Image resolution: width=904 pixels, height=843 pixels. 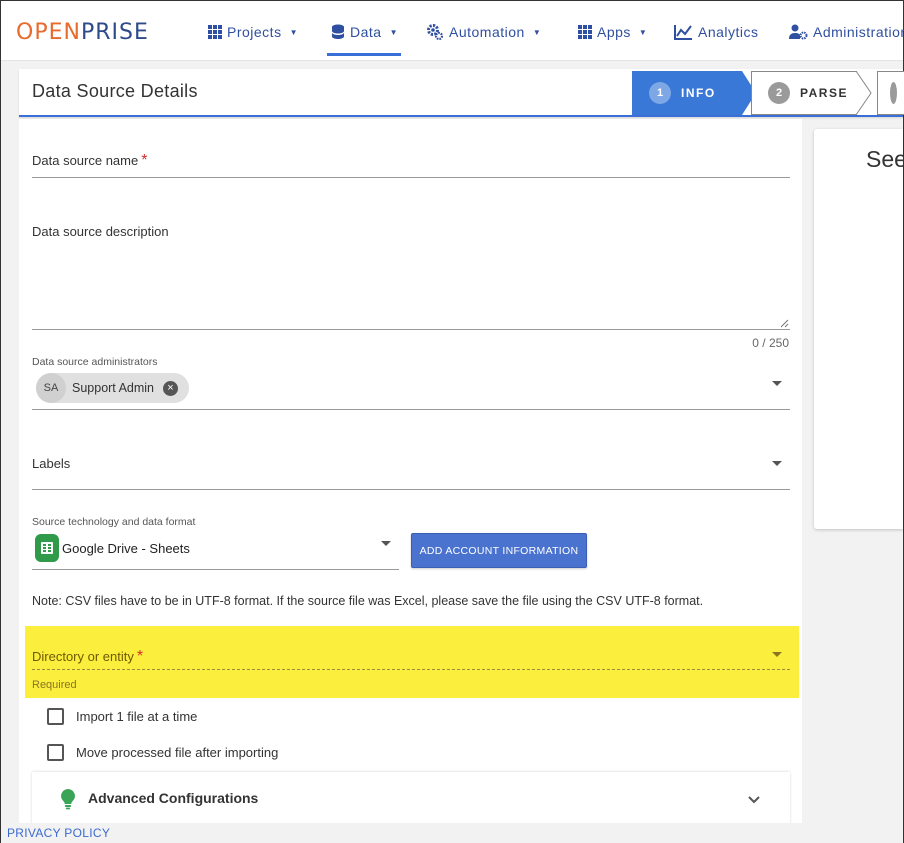 What do you see at coordinates (364, 32) in the screenshot?
I see `nav-data: Data ▼` at bounding box center [364, 32].